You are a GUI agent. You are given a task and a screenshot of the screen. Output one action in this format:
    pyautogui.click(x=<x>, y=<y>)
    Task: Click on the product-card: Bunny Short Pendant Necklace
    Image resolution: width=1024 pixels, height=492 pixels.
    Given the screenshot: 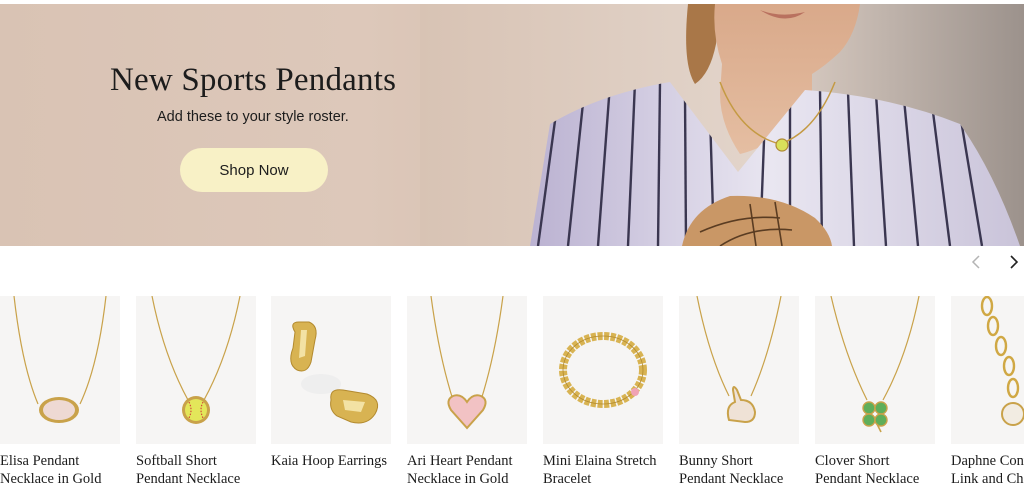 What is the action you would take?
    pyautogui.click(x=739, y=394)
    